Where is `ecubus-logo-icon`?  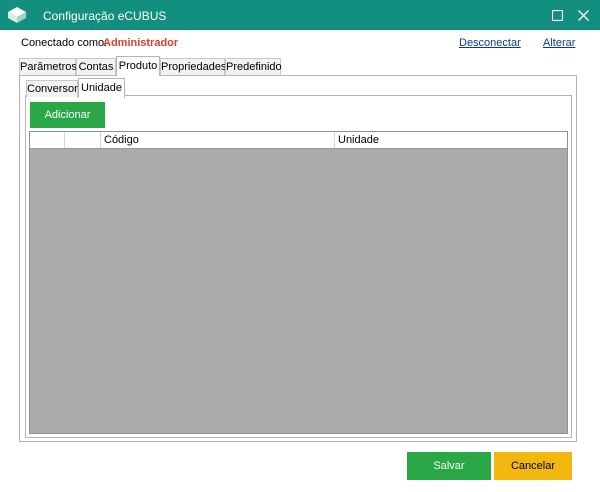
ecubus-logo-icon is located at coordinates (17, 15).